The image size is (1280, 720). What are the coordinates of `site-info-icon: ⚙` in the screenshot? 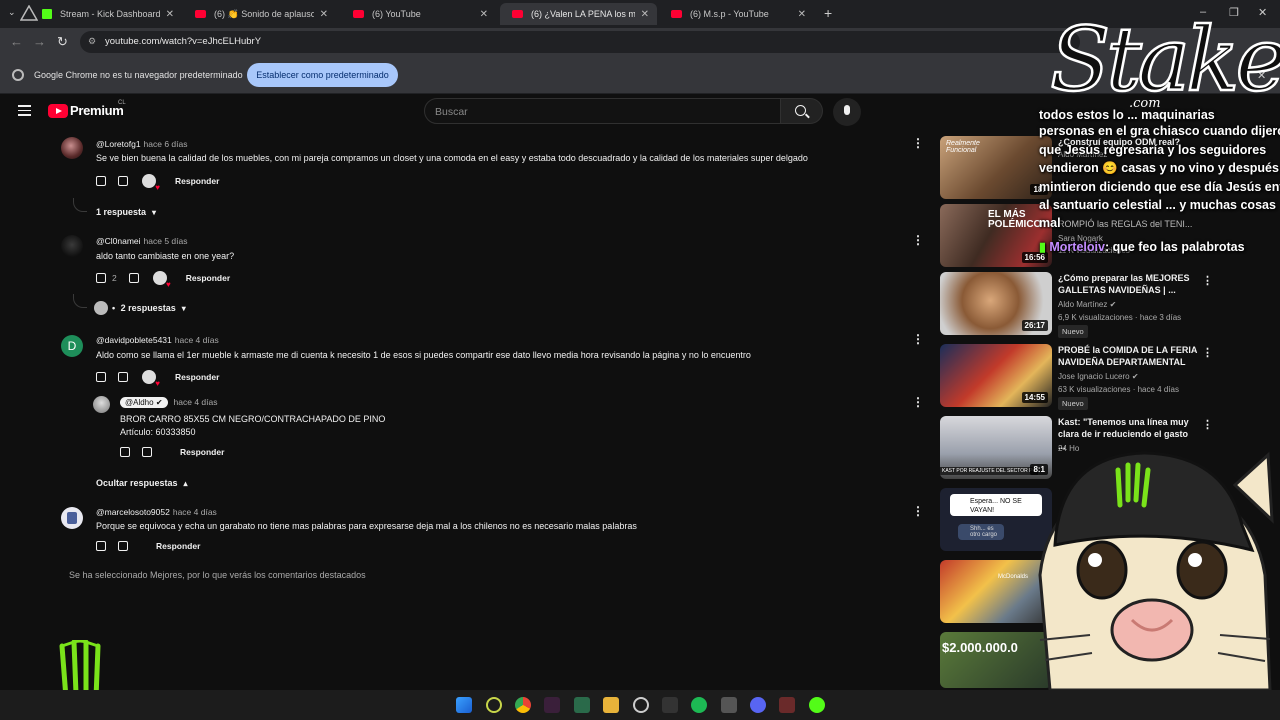 It's located at (93, 41).